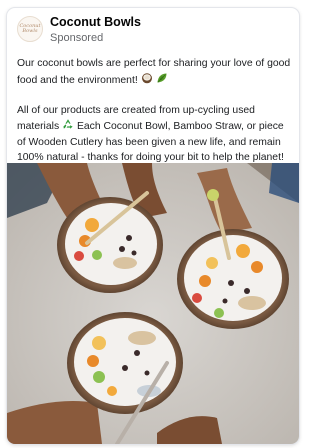 The height and width of the screenshot is (448, 320). What do you see at coordinates (76, 38) in the screenshot?
I see `sponsored-label: Sponsored` at bounding box center [76, 38].